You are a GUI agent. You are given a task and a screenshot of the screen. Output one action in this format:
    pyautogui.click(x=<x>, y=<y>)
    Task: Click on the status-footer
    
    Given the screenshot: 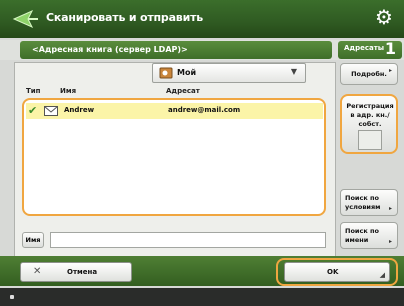 What is the action you would take?
    pyautogui.click(x=202, y=297)
    